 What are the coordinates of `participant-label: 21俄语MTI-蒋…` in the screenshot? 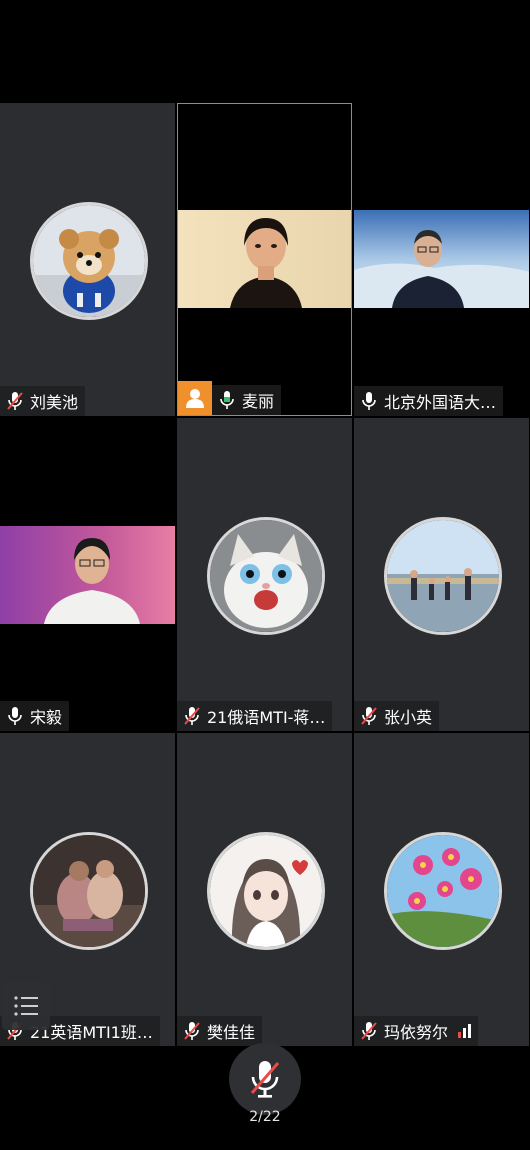 It's located at (255, 716).